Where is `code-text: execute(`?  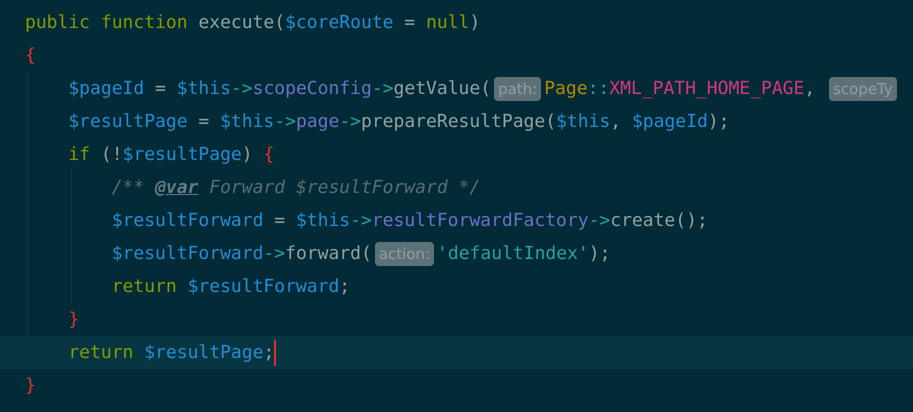 code-text: execute( is located at coordinates (242, 23).